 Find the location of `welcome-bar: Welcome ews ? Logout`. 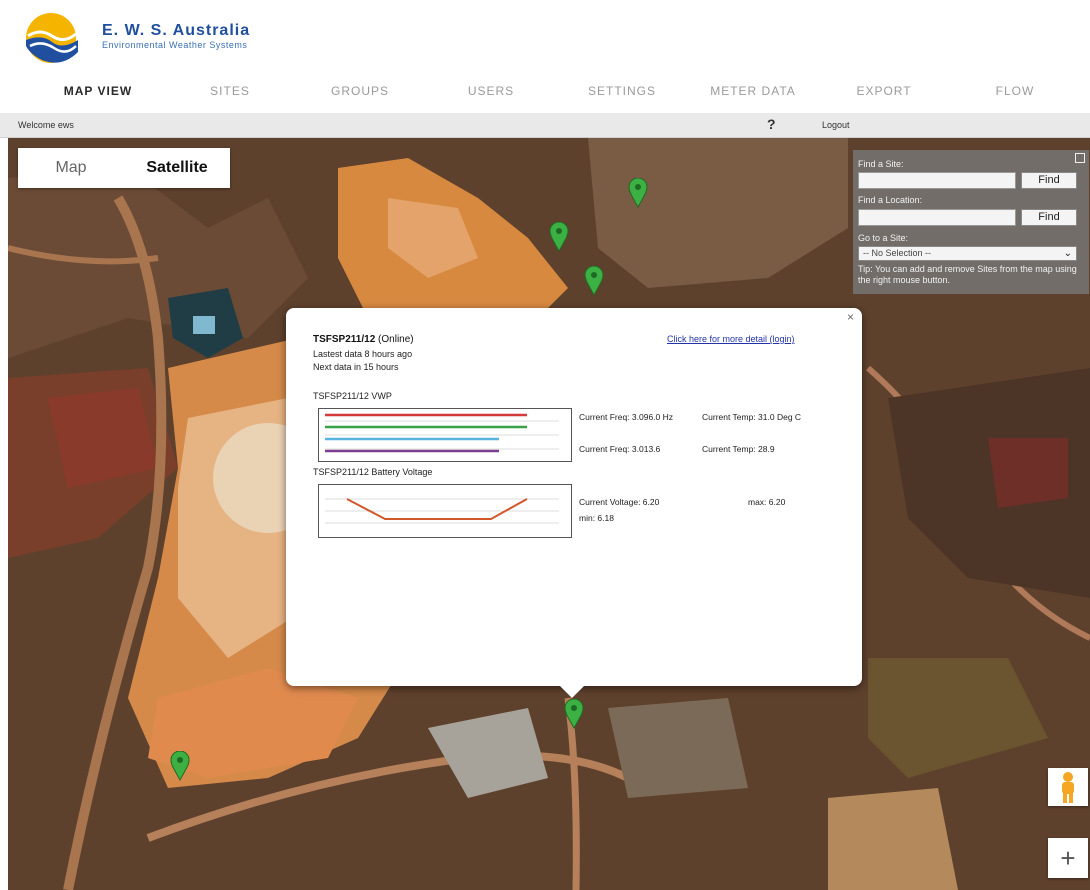

welcome-bar: Welcome ews ? Logout is located at coordinates (545, 125).